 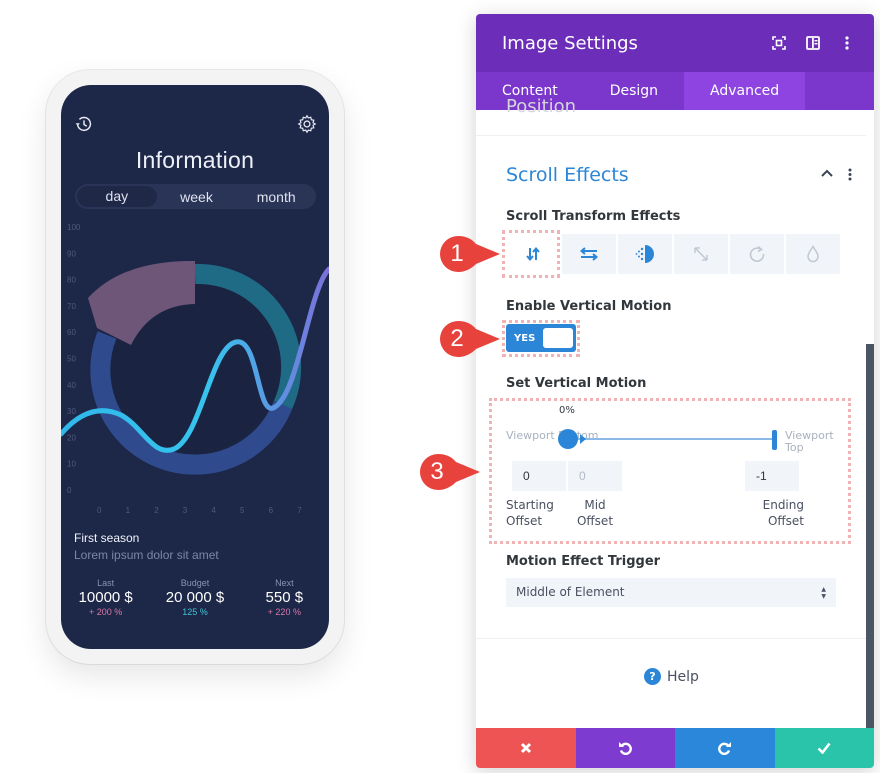 What do you see at coordinates (199, 510) in the screenshot?
I see `x-axis-ticks: 0 1 2 3 4 5 6 7` at bounding box center [199, 510].